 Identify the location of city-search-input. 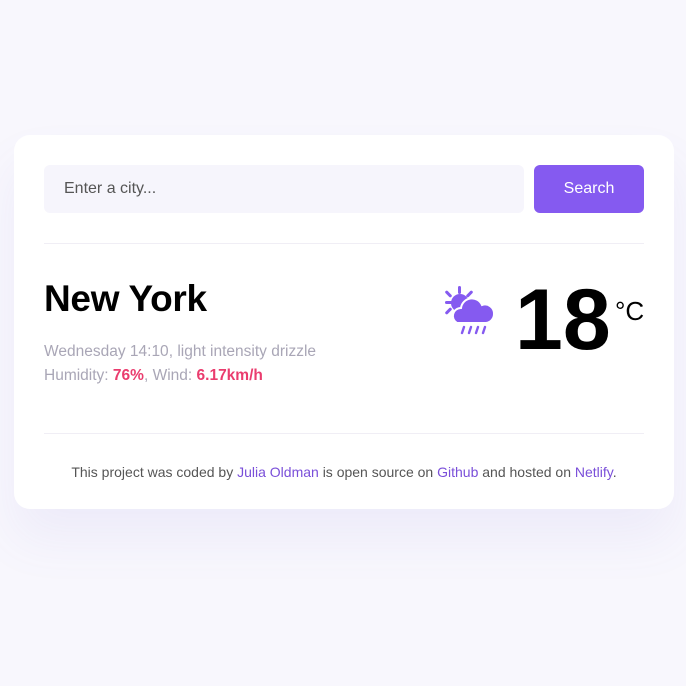
(284, 189).